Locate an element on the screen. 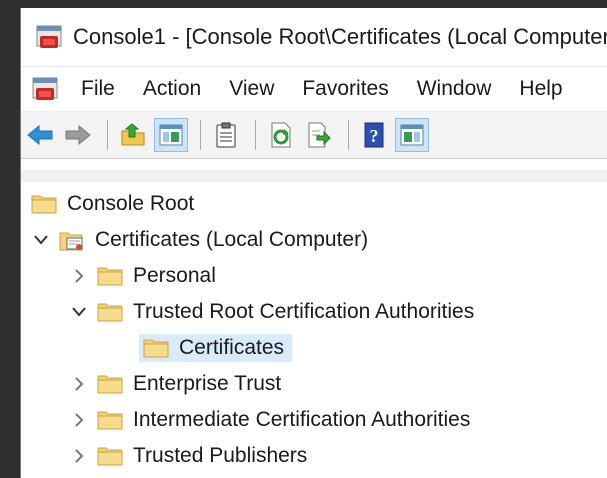 This screenshot has width=607, height=478. back-arrow-icon is located at coordinates (40, 135).